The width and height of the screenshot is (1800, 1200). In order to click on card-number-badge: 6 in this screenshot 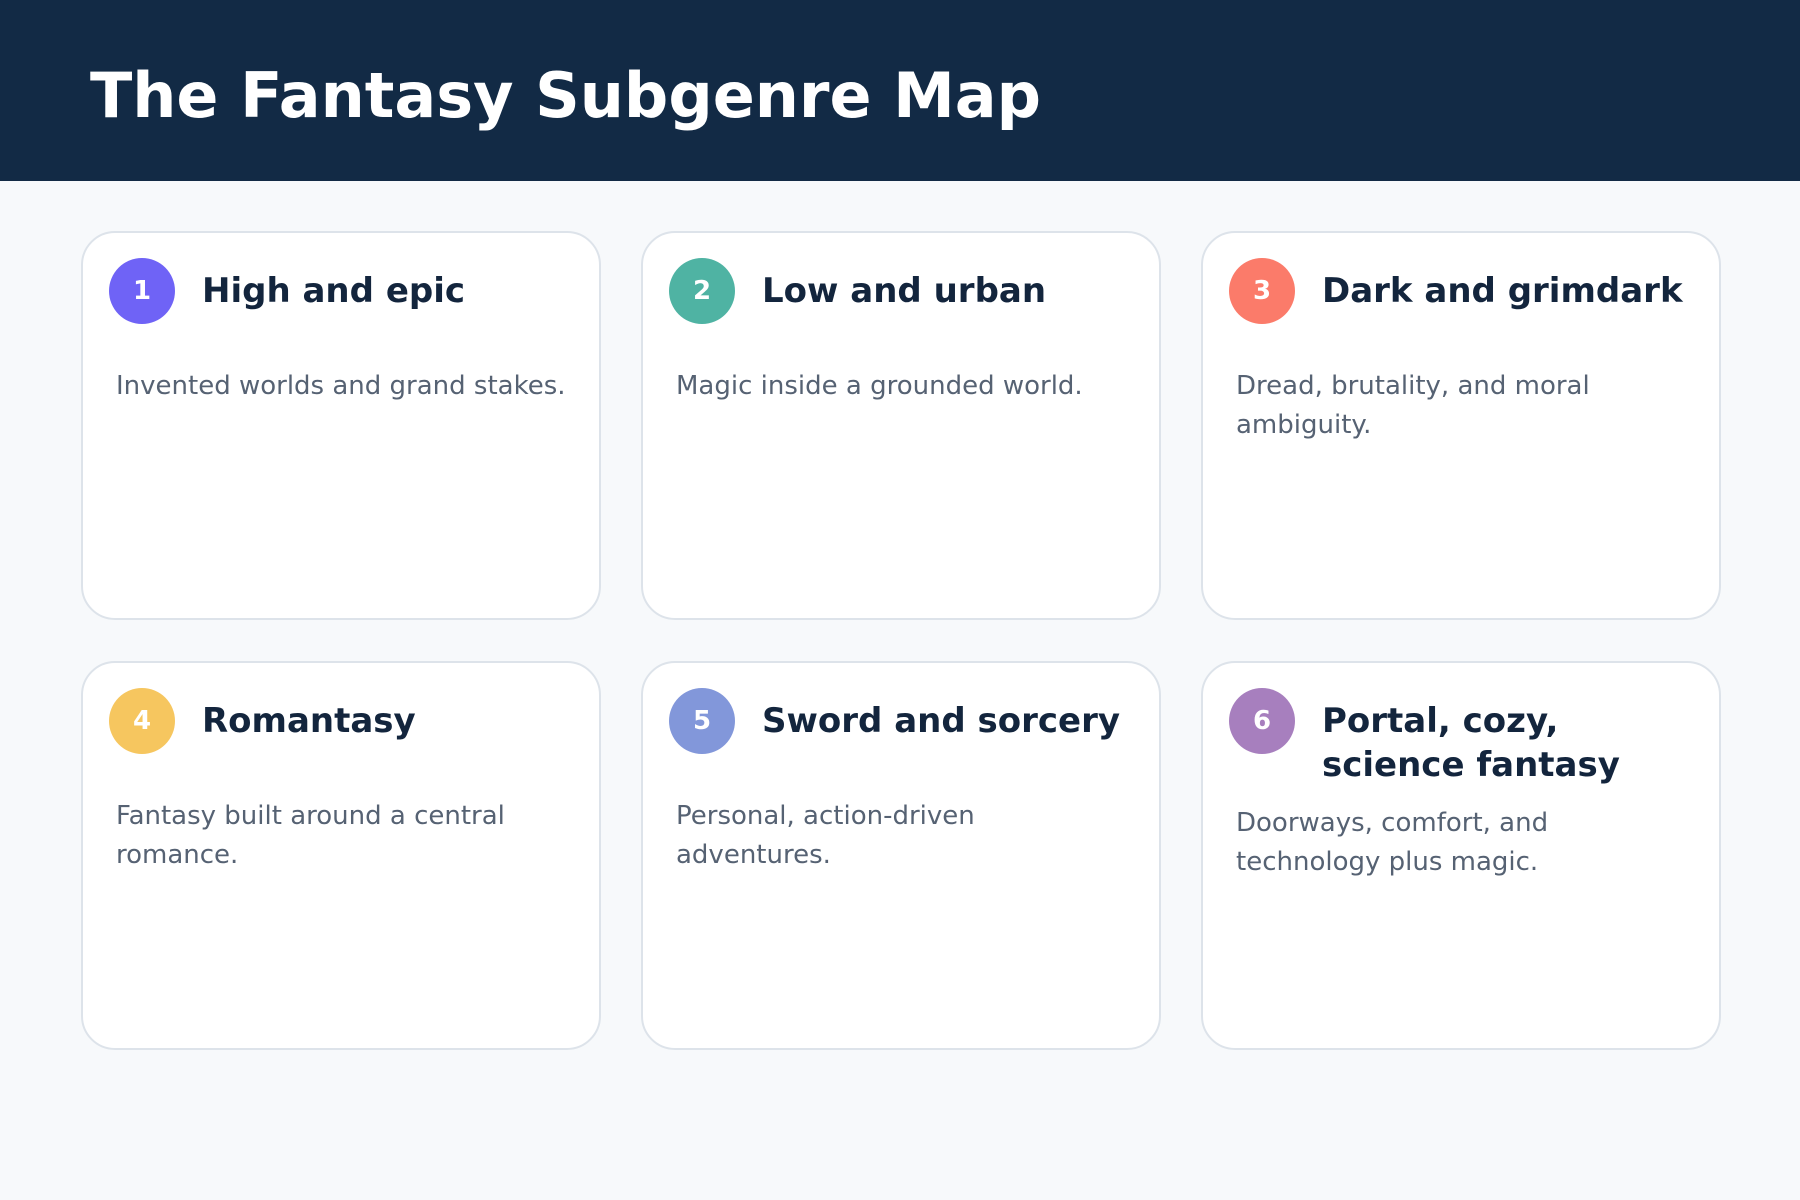, I will do `click(1262, 721)`.